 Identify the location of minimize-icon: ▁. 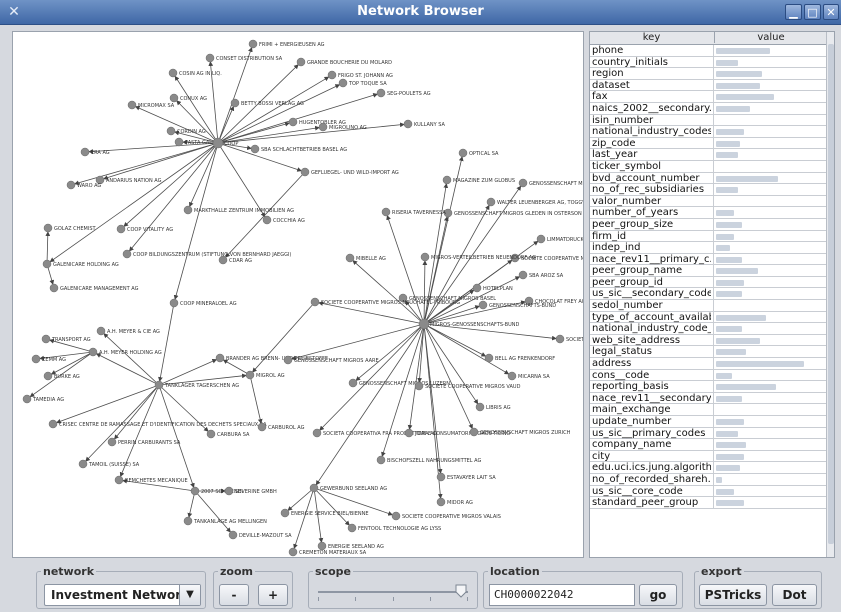
(793, 12).